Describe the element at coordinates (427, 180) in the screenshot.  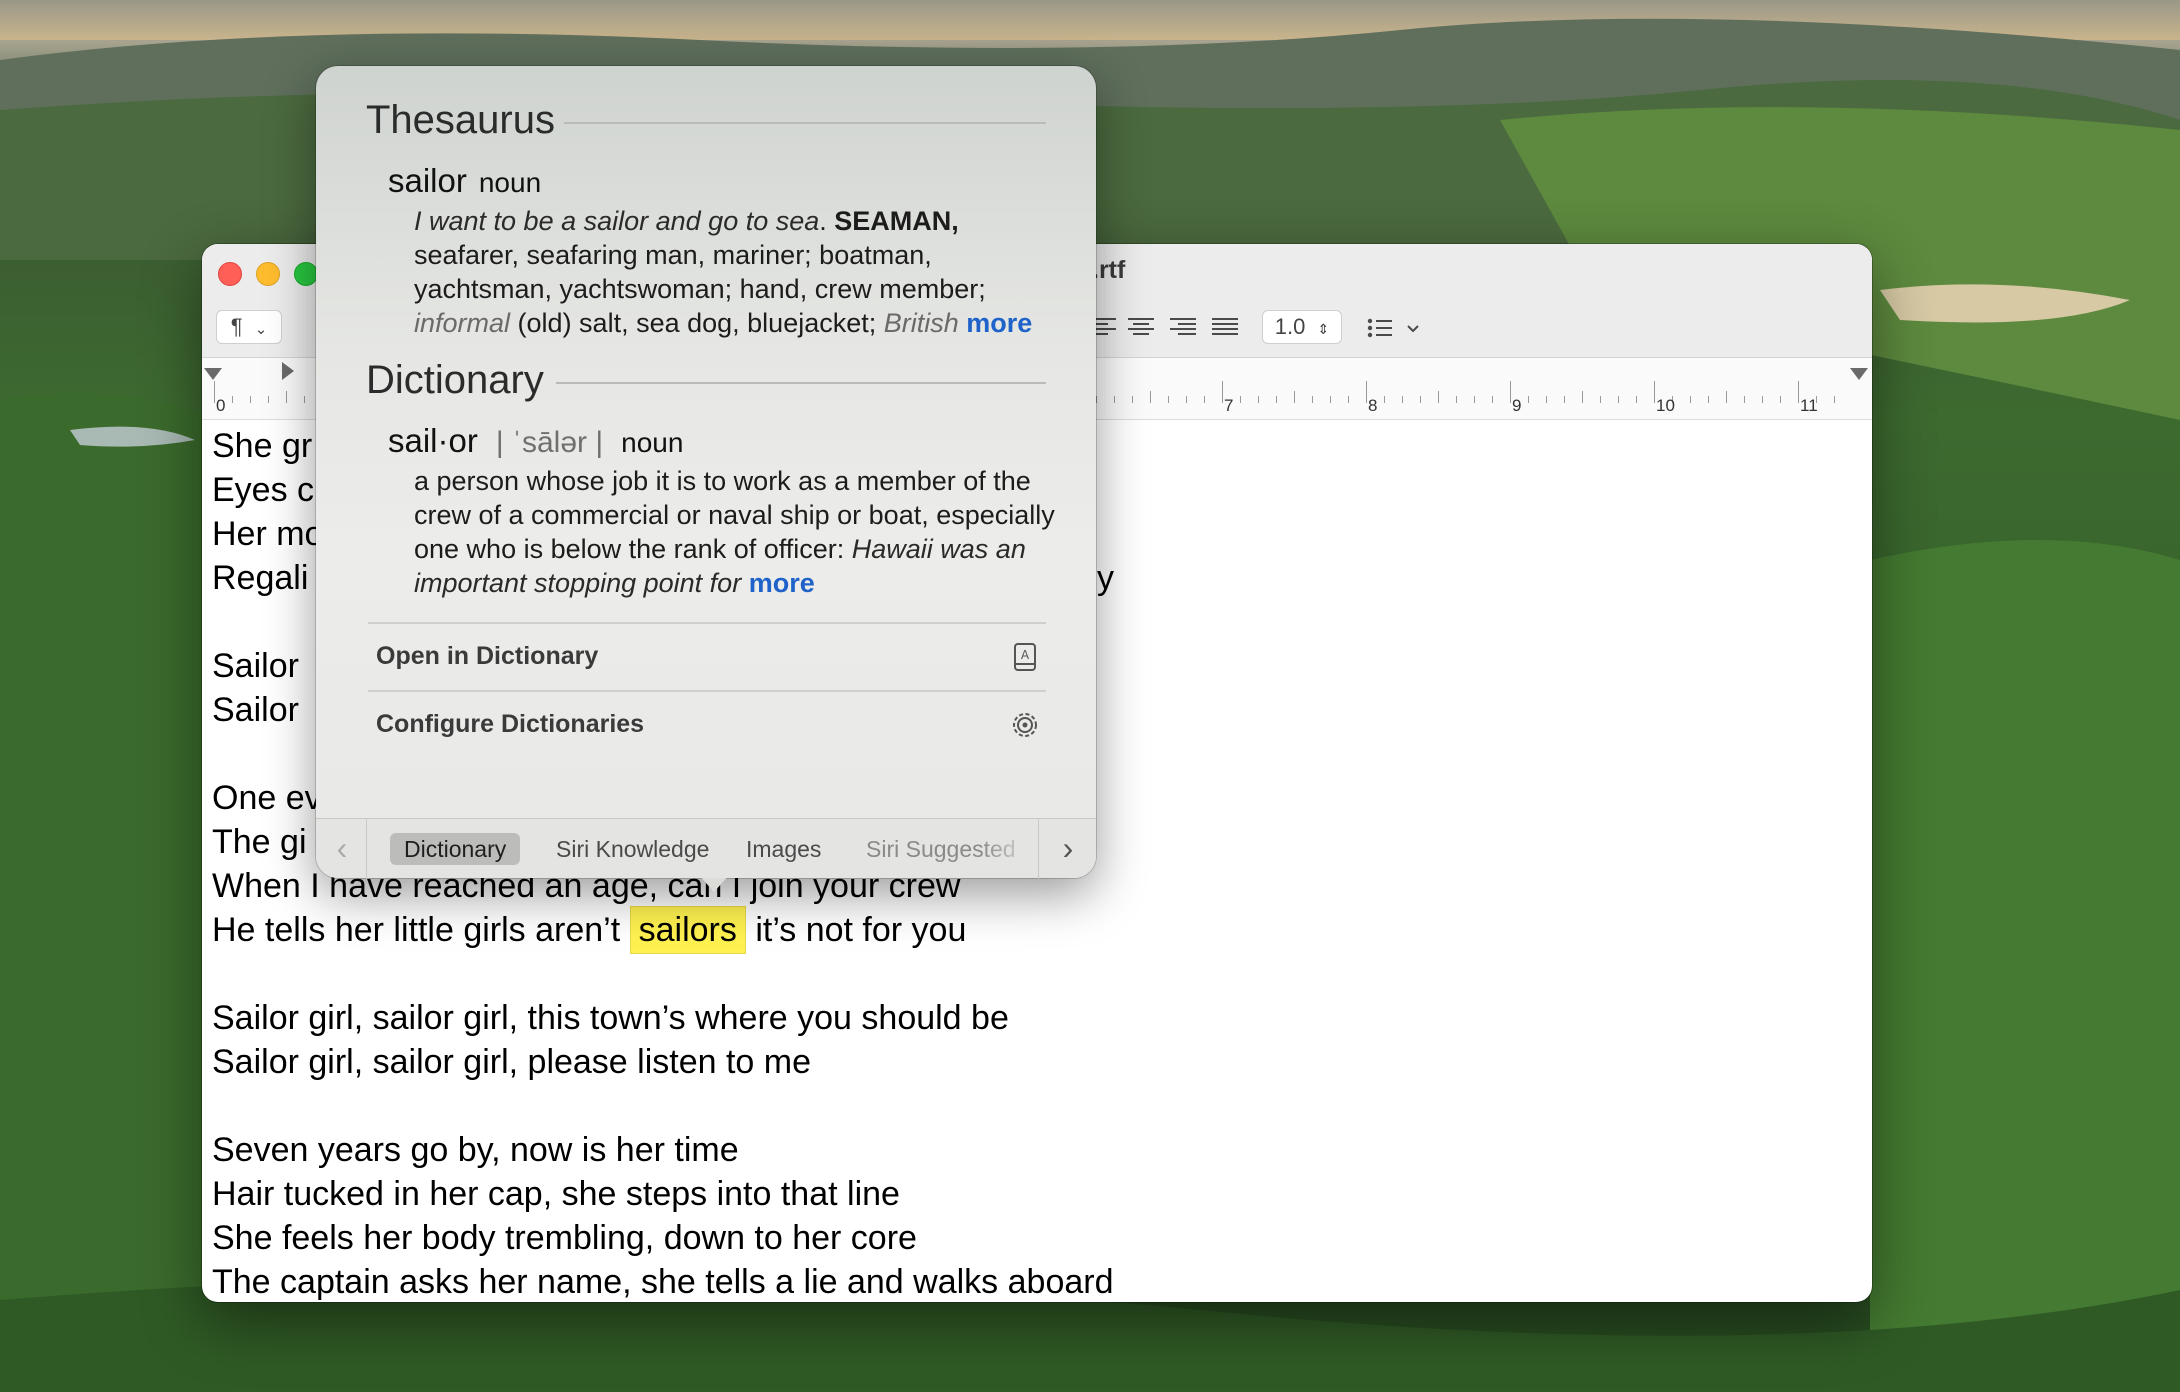
I see `headword: sailor` at that location.